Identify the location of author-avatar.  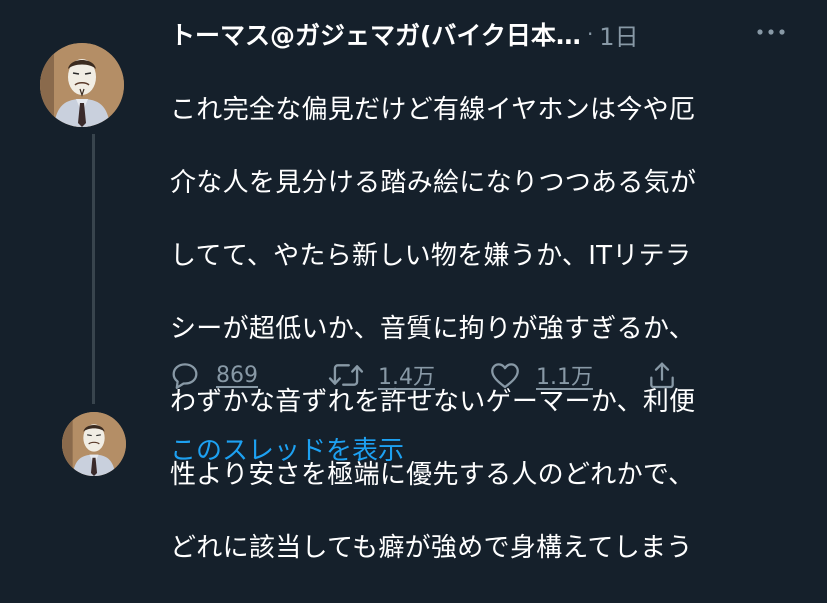
(82, 85).